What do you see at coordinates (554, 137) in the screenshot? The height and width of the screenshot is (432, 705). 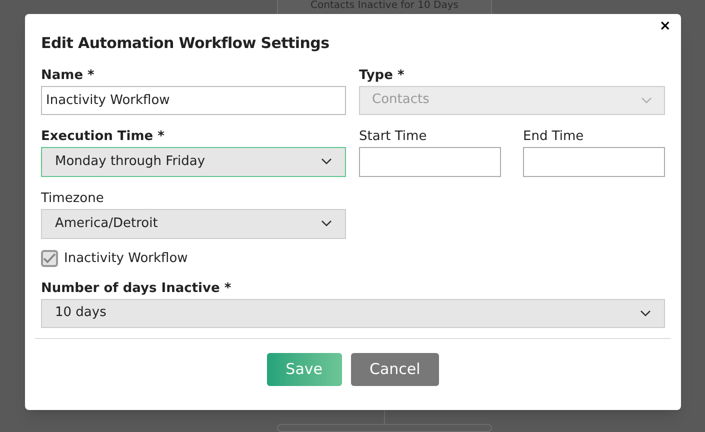 I see `field-label: End Time` at bounding box center [554, 137].